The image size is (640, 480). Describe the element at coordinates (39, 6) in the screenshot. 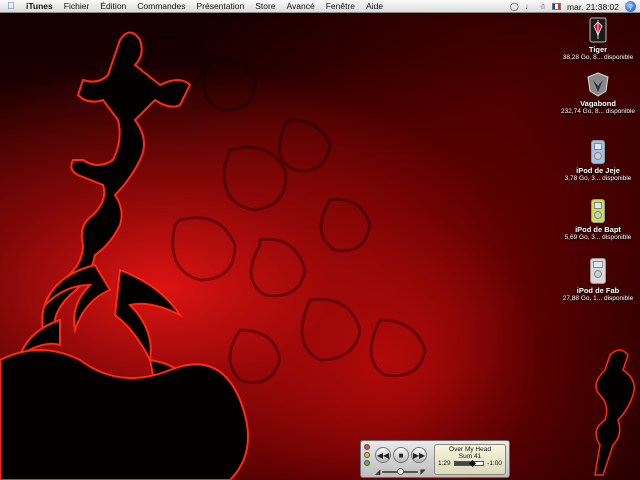

I see `menu-app-itunes: iTunes` at that location.